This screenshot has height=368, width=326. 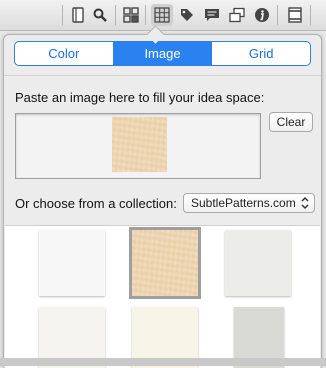 What do you see at coordinates (261, 53) in the screenshot?
I see `tab-grid: Grid` at bounding box center [261, 53].